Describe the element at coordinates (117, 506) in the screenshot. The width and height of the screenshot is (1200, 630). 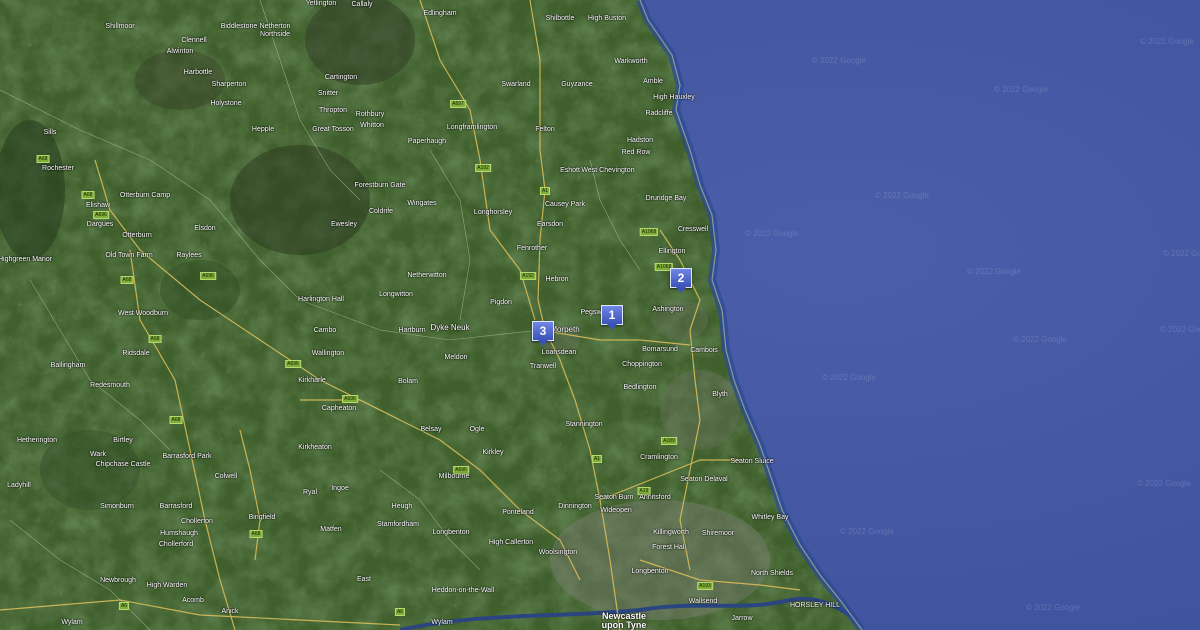
I see `place-label: Simonburn` at that location.